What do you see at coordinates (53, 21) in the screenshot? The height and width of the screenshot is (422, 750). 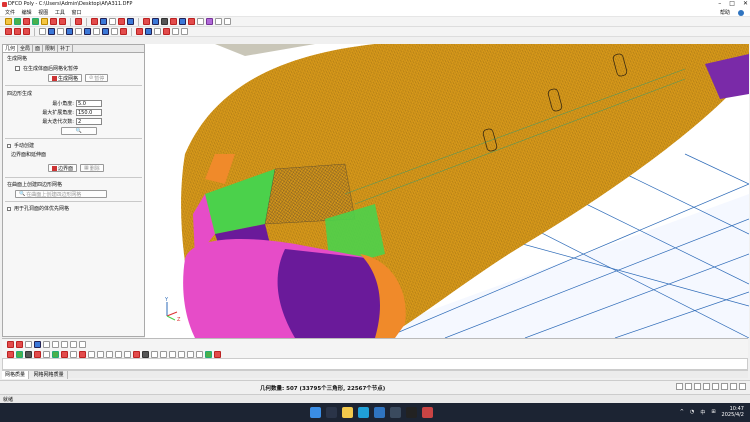 I see `undo-icon` at bounding box center [53, 21].